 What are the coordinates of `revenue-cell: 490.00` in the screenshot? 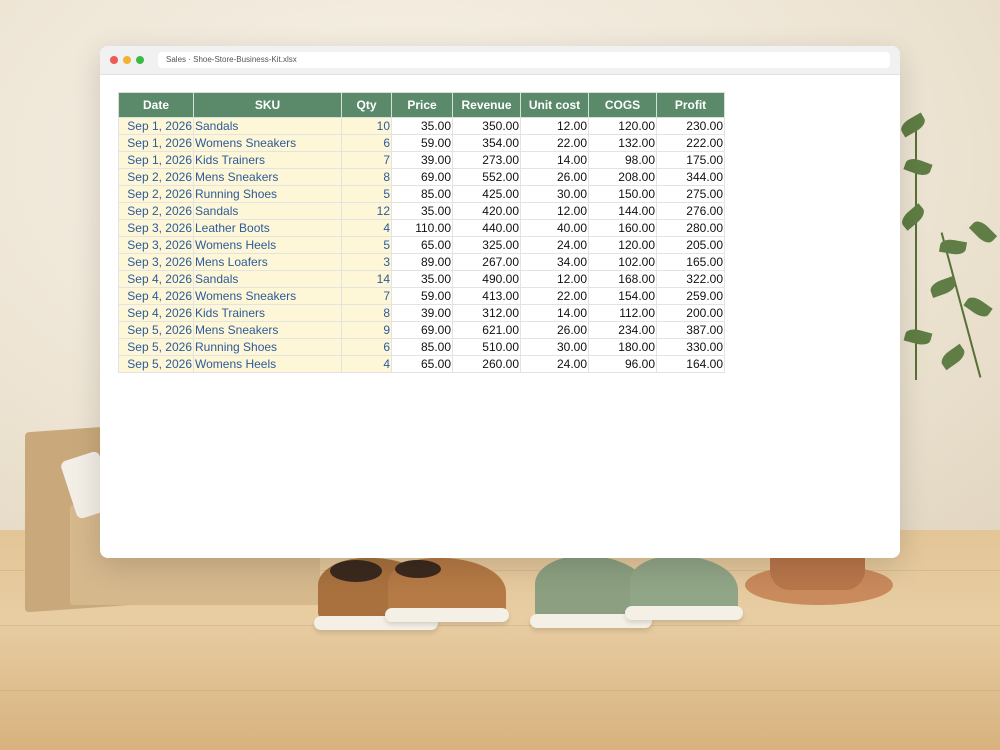 It's located at (486, 279).